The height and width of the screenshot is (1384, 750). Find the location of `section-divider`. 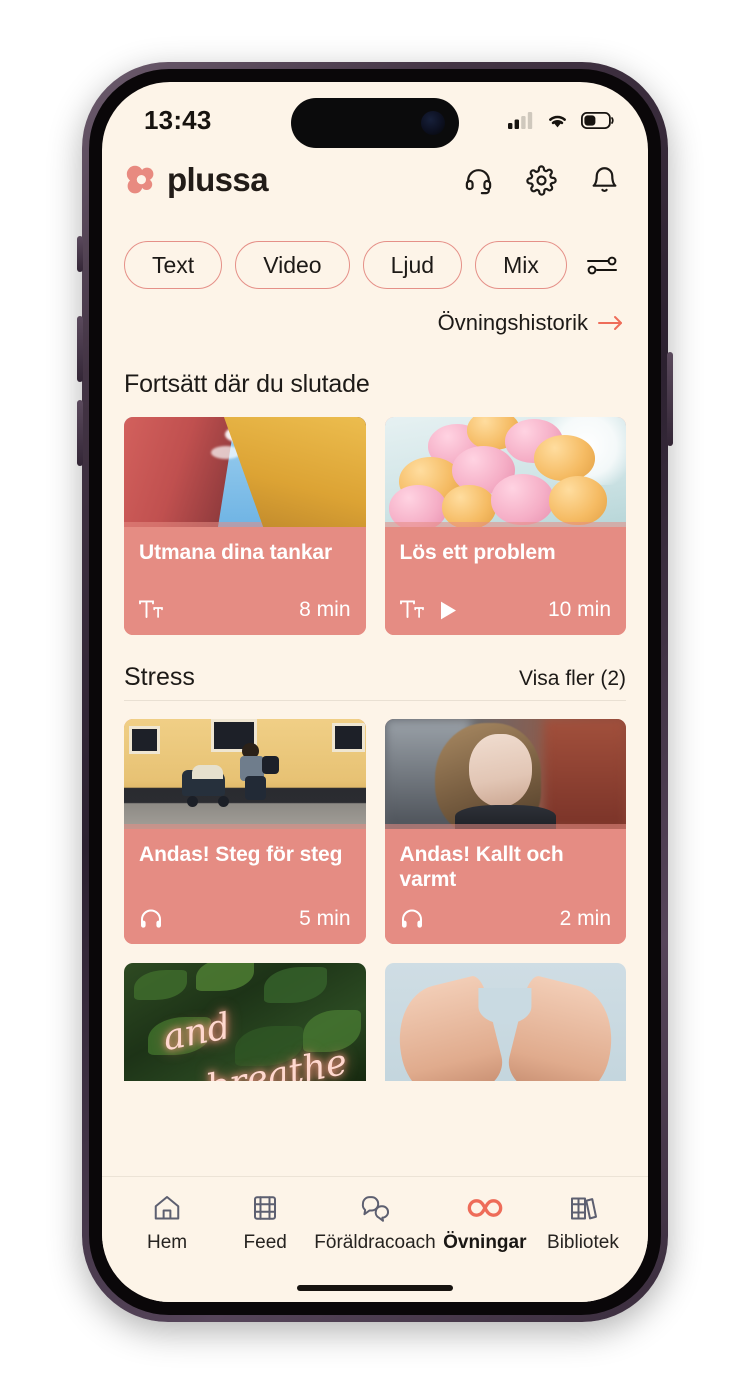

section-divider is located at coordinates (375, 700).